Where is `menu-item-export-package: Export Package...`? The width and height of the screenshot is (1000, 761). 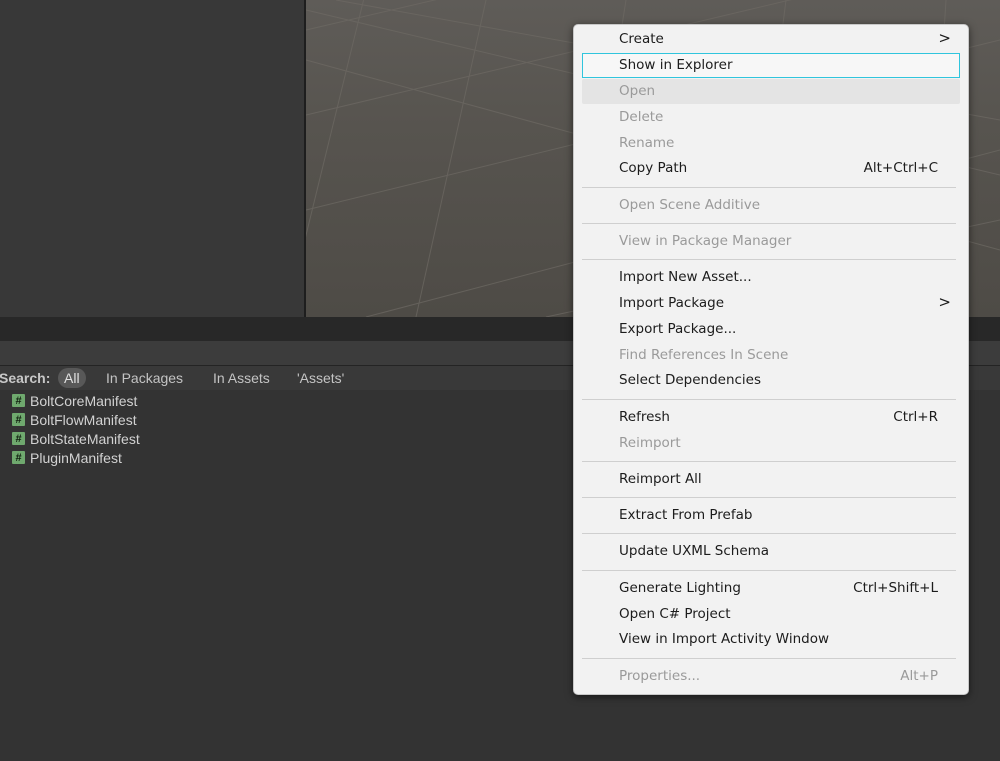
menu-item-export-package: Export Package... is located at coordinates (771, 329).